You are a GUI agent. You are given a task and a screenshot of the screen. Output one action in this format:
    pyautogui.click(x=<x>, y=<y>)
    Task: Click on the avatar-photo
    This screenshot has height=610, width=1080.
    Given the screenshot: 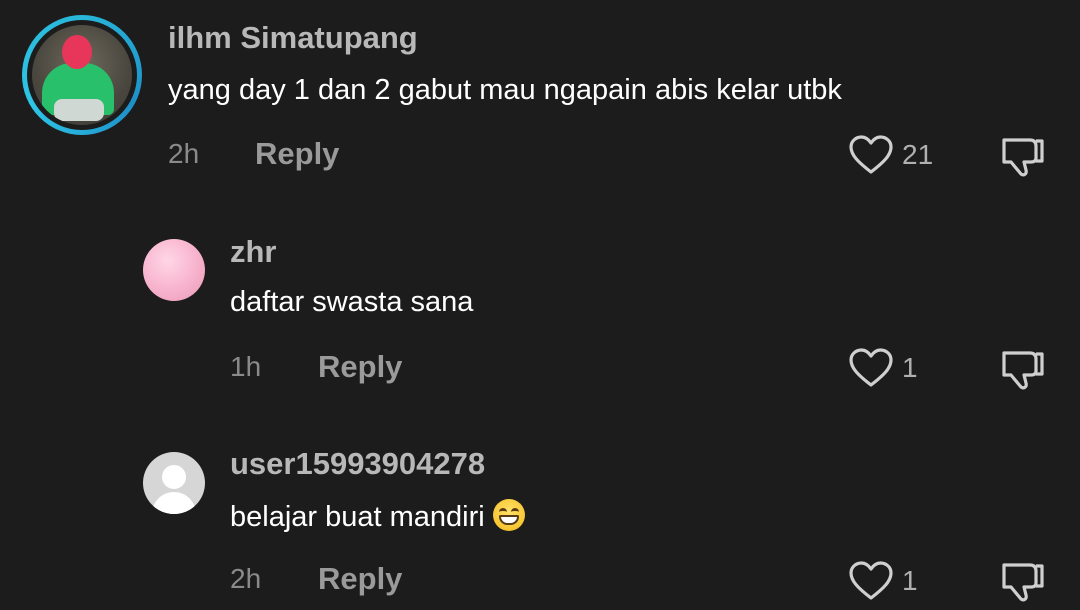 What is the action you would take?
    pyautogui.click(x=82, y=75)
    